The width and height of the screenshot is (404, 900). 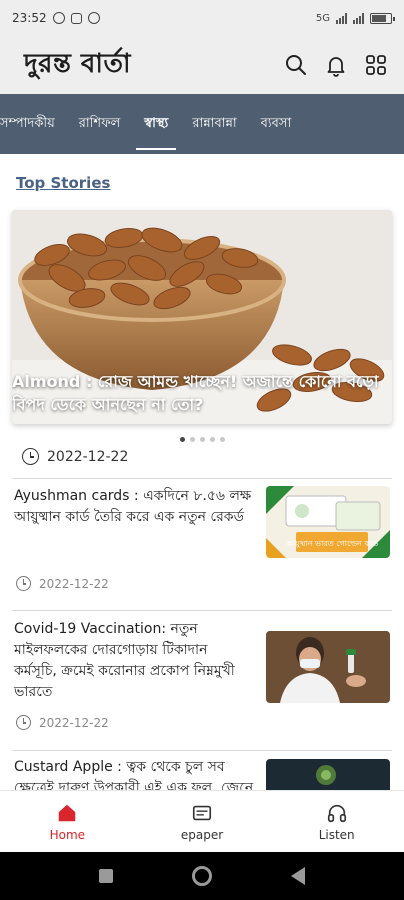 I want to click on nav-home: Home, so click(x=67, y=821).